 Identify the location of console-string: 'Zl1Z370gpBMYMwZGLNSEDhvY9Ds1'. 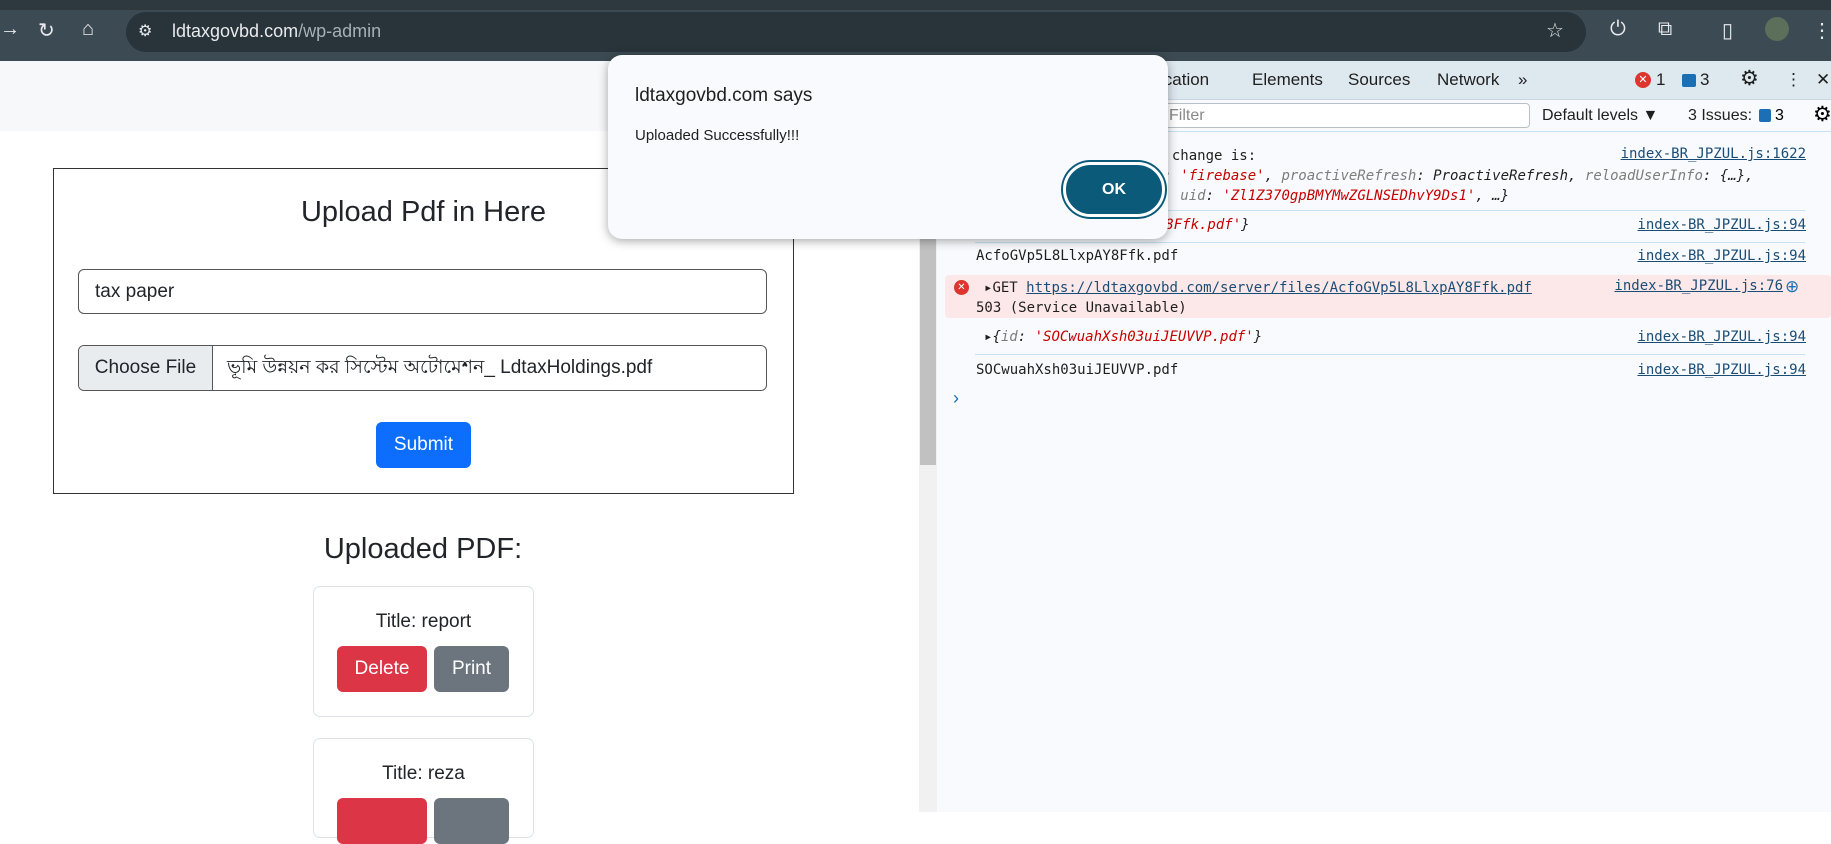
(1349, 196).